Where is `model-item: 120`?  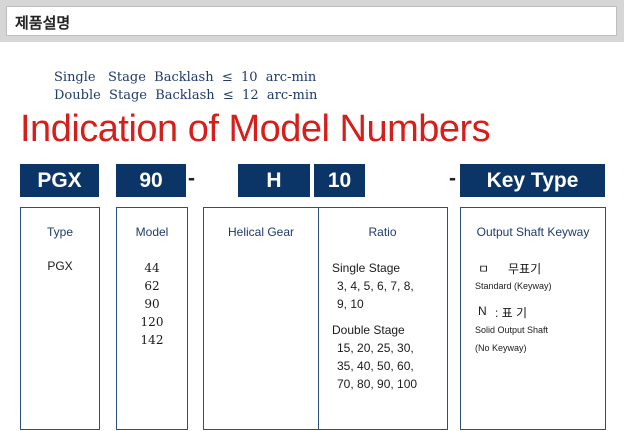 model-item: 120 is located at coordinates (152, 322).